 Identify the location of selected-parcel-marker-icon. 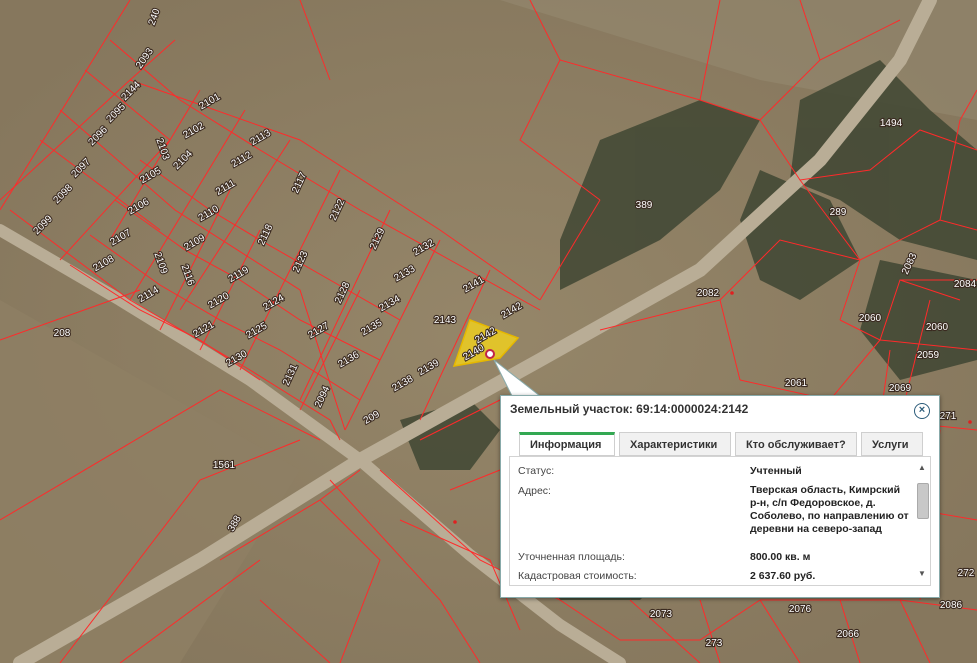
(490, 354).